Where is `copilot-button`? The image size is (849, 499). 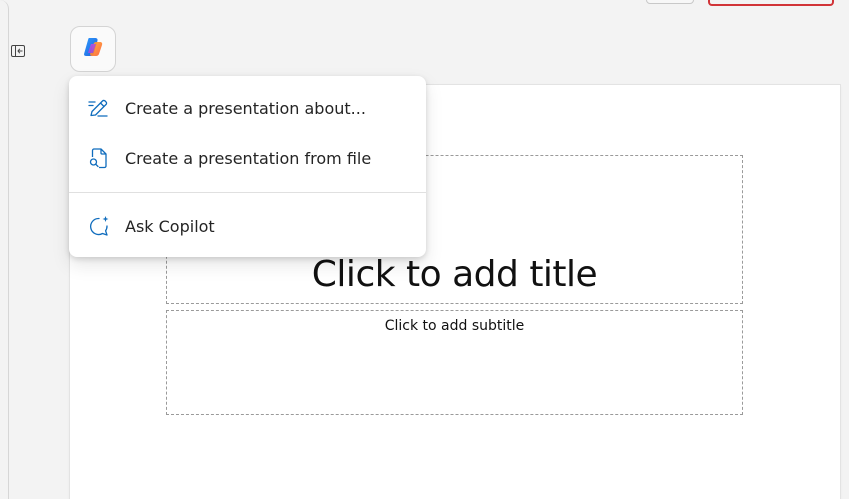 copilot-button is located at coordinates (93, 49).